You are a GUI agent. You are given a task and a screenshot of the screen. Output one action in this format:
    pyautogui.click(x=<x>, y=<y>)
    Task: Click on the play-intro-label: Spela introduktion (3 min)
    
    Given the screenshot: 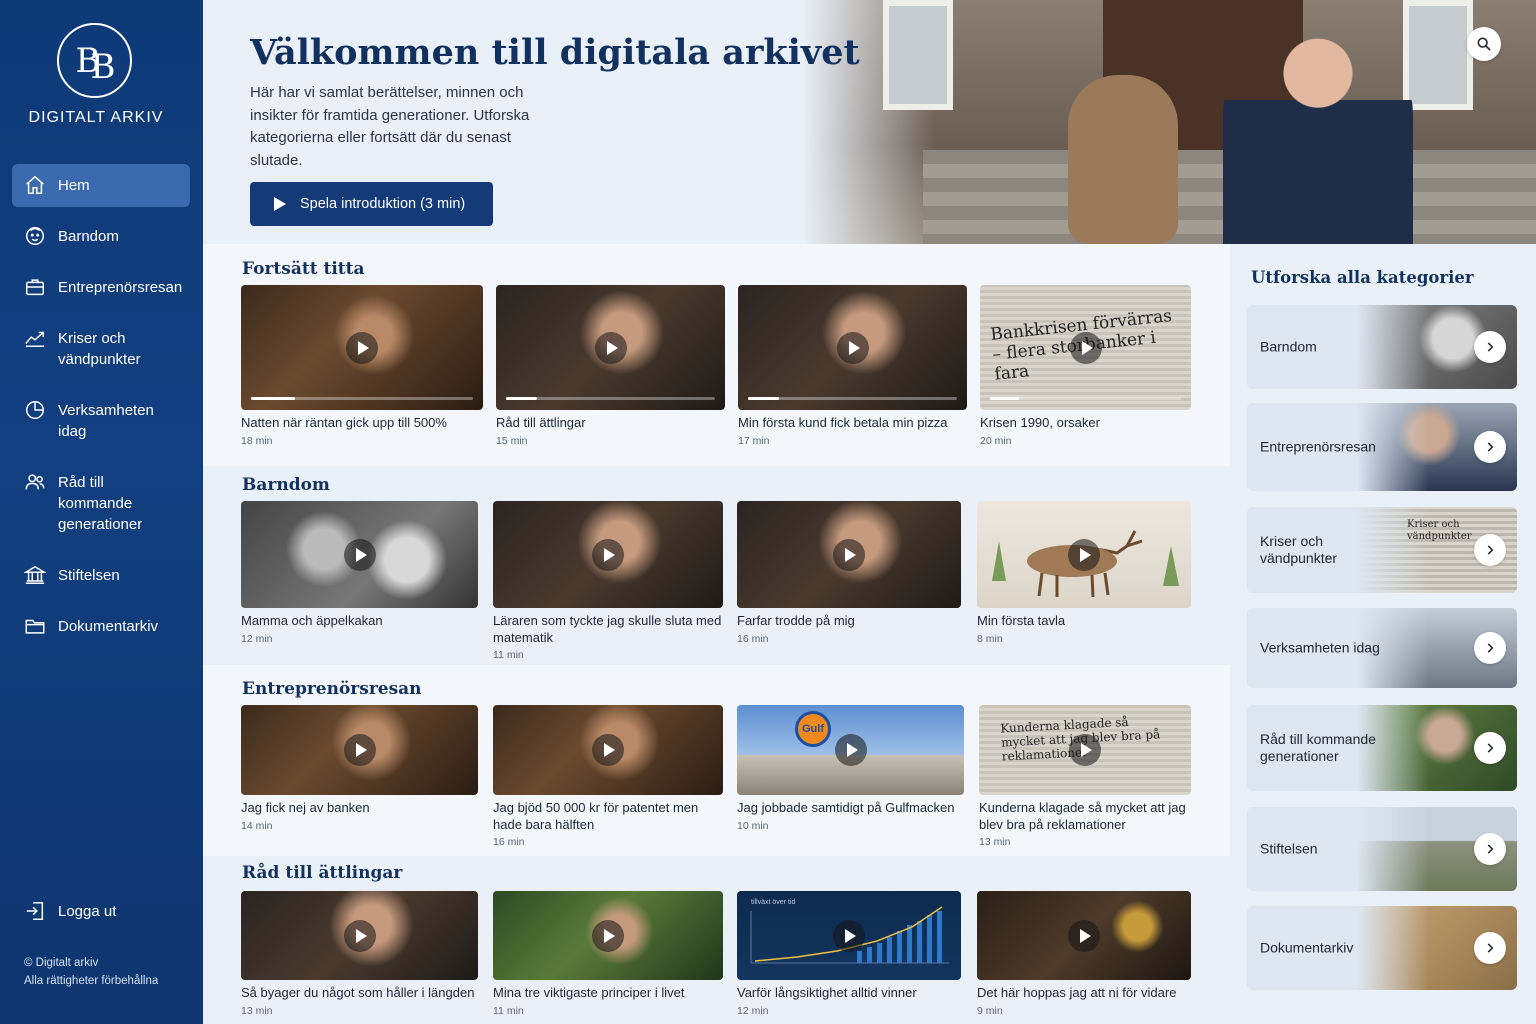 What is the action you would take?
    pyautogui.click(x=383, y=204)
    